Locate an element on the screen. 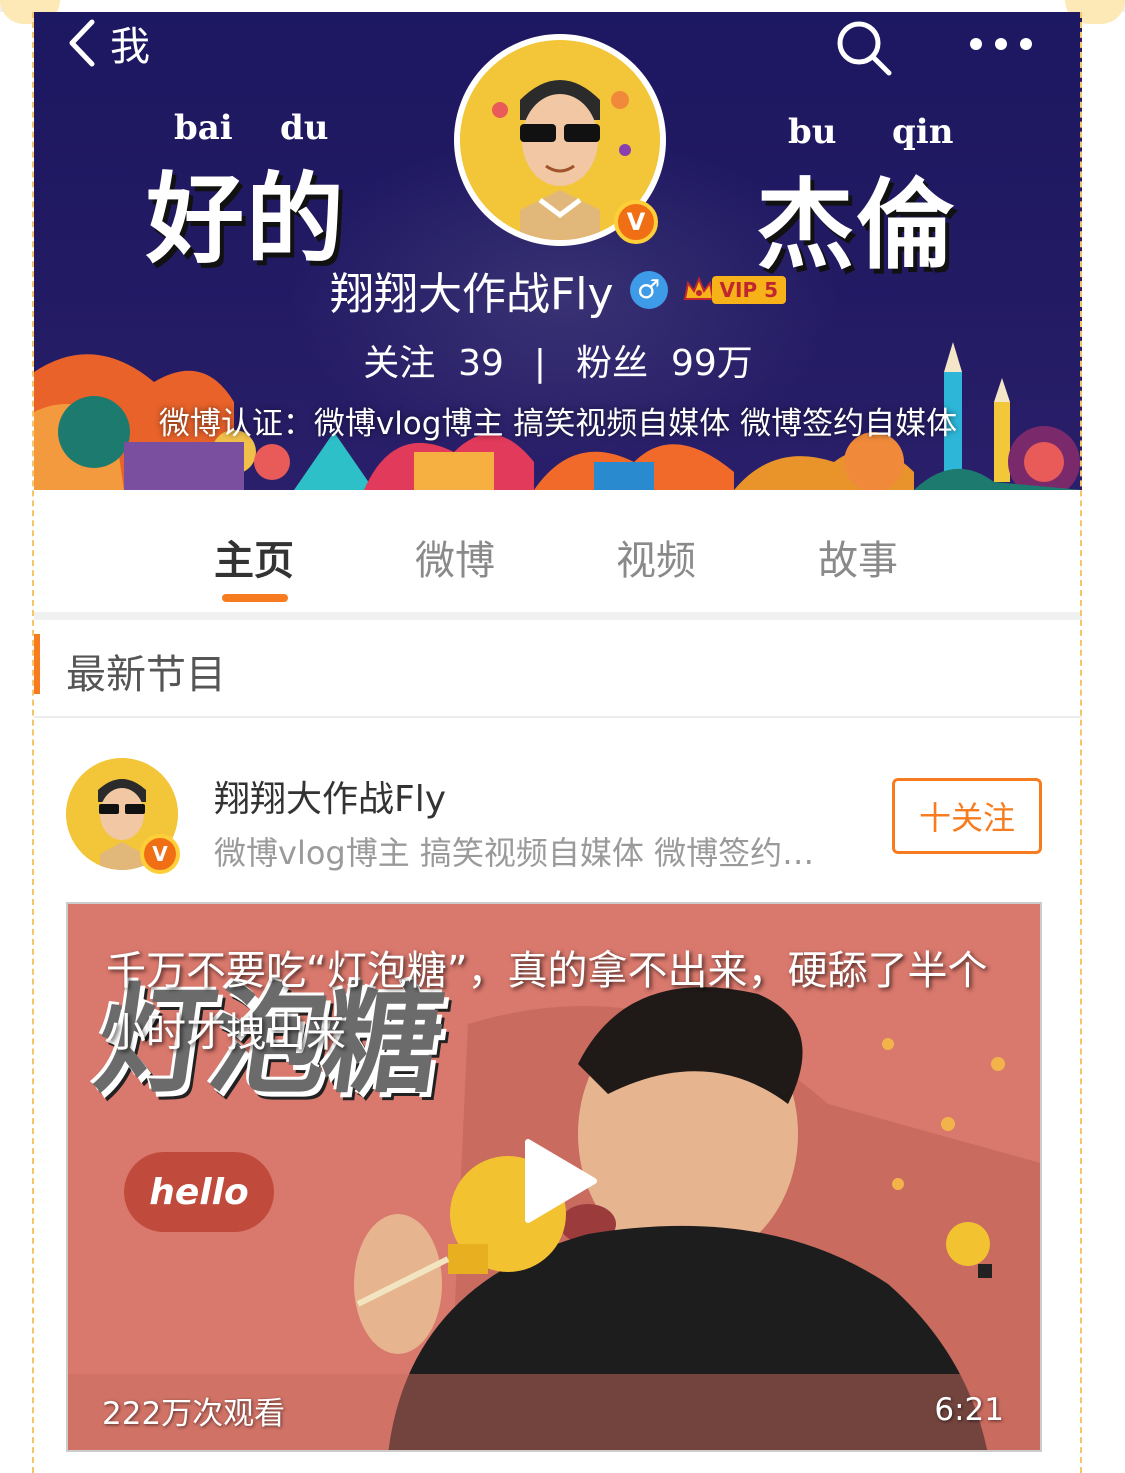  video-view-count: 222万次观看 is located at coordinates (194, 1414).